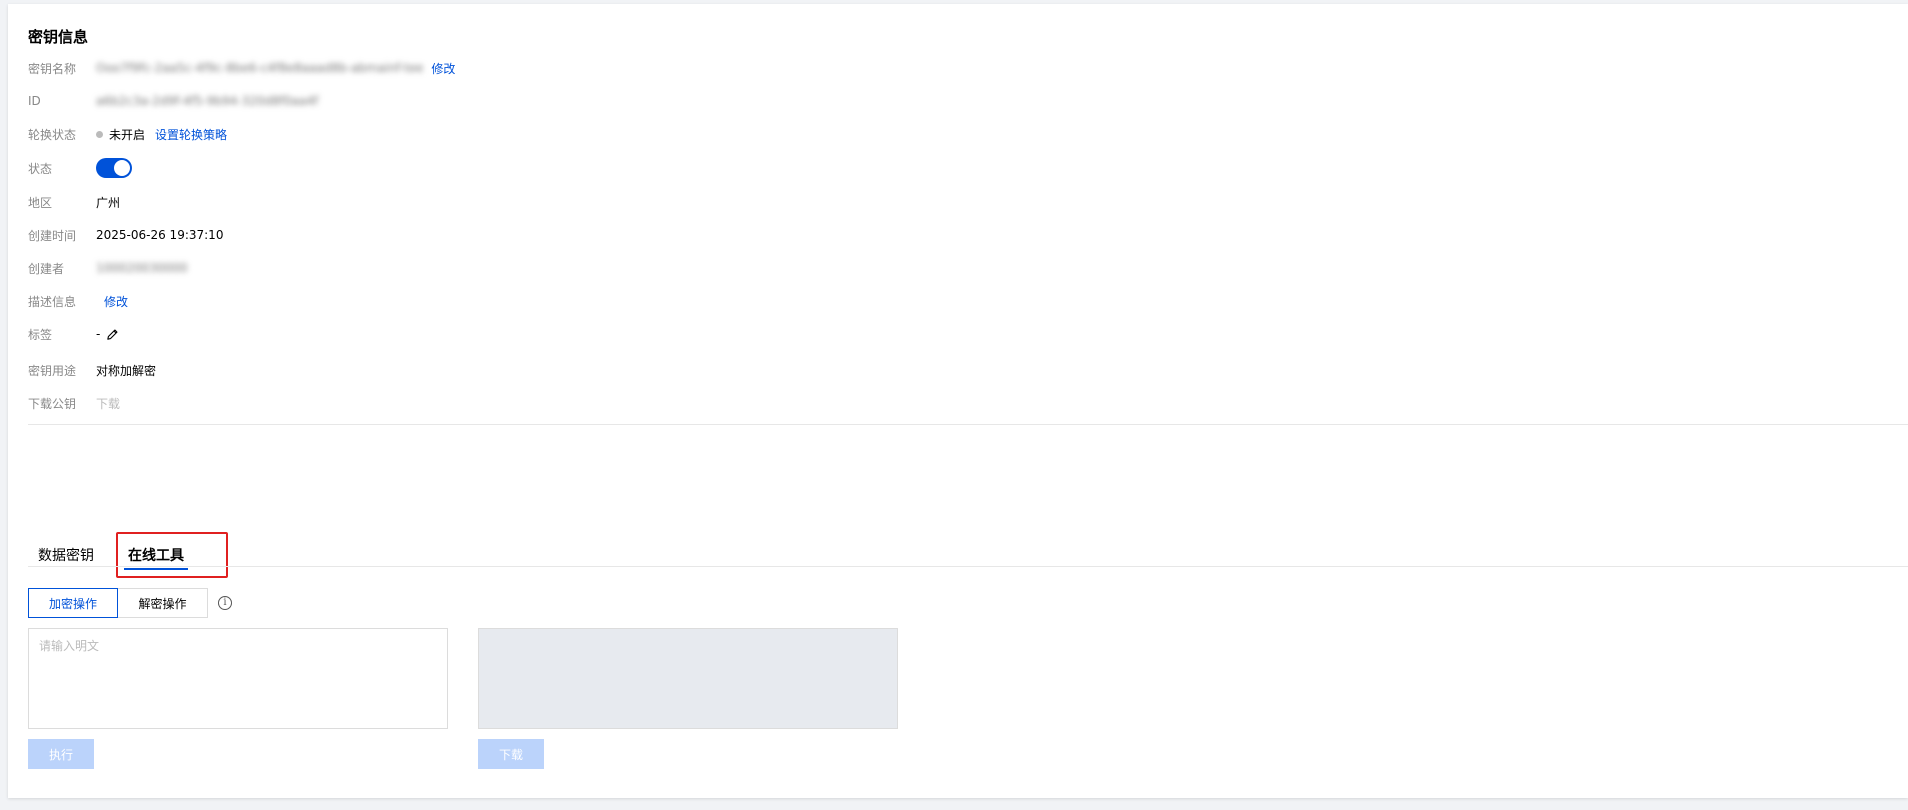  What do you see at coordinates (92, 370) in the screenshot?
I see `field-row-usage: 密钥用途 对称加解密` at bounding box center [92, 370].